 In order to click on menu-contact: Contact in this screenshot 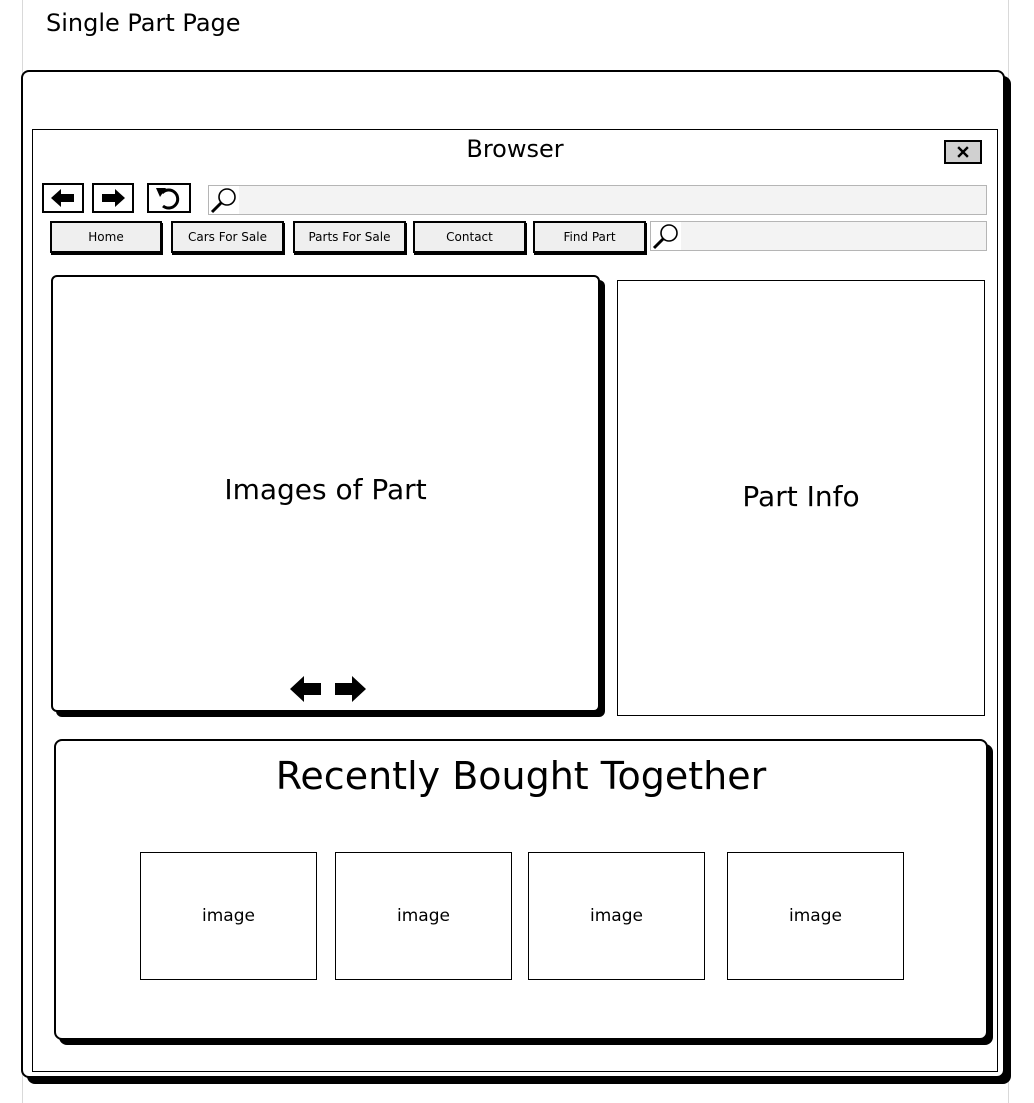, I will do `click(469, 237)`.